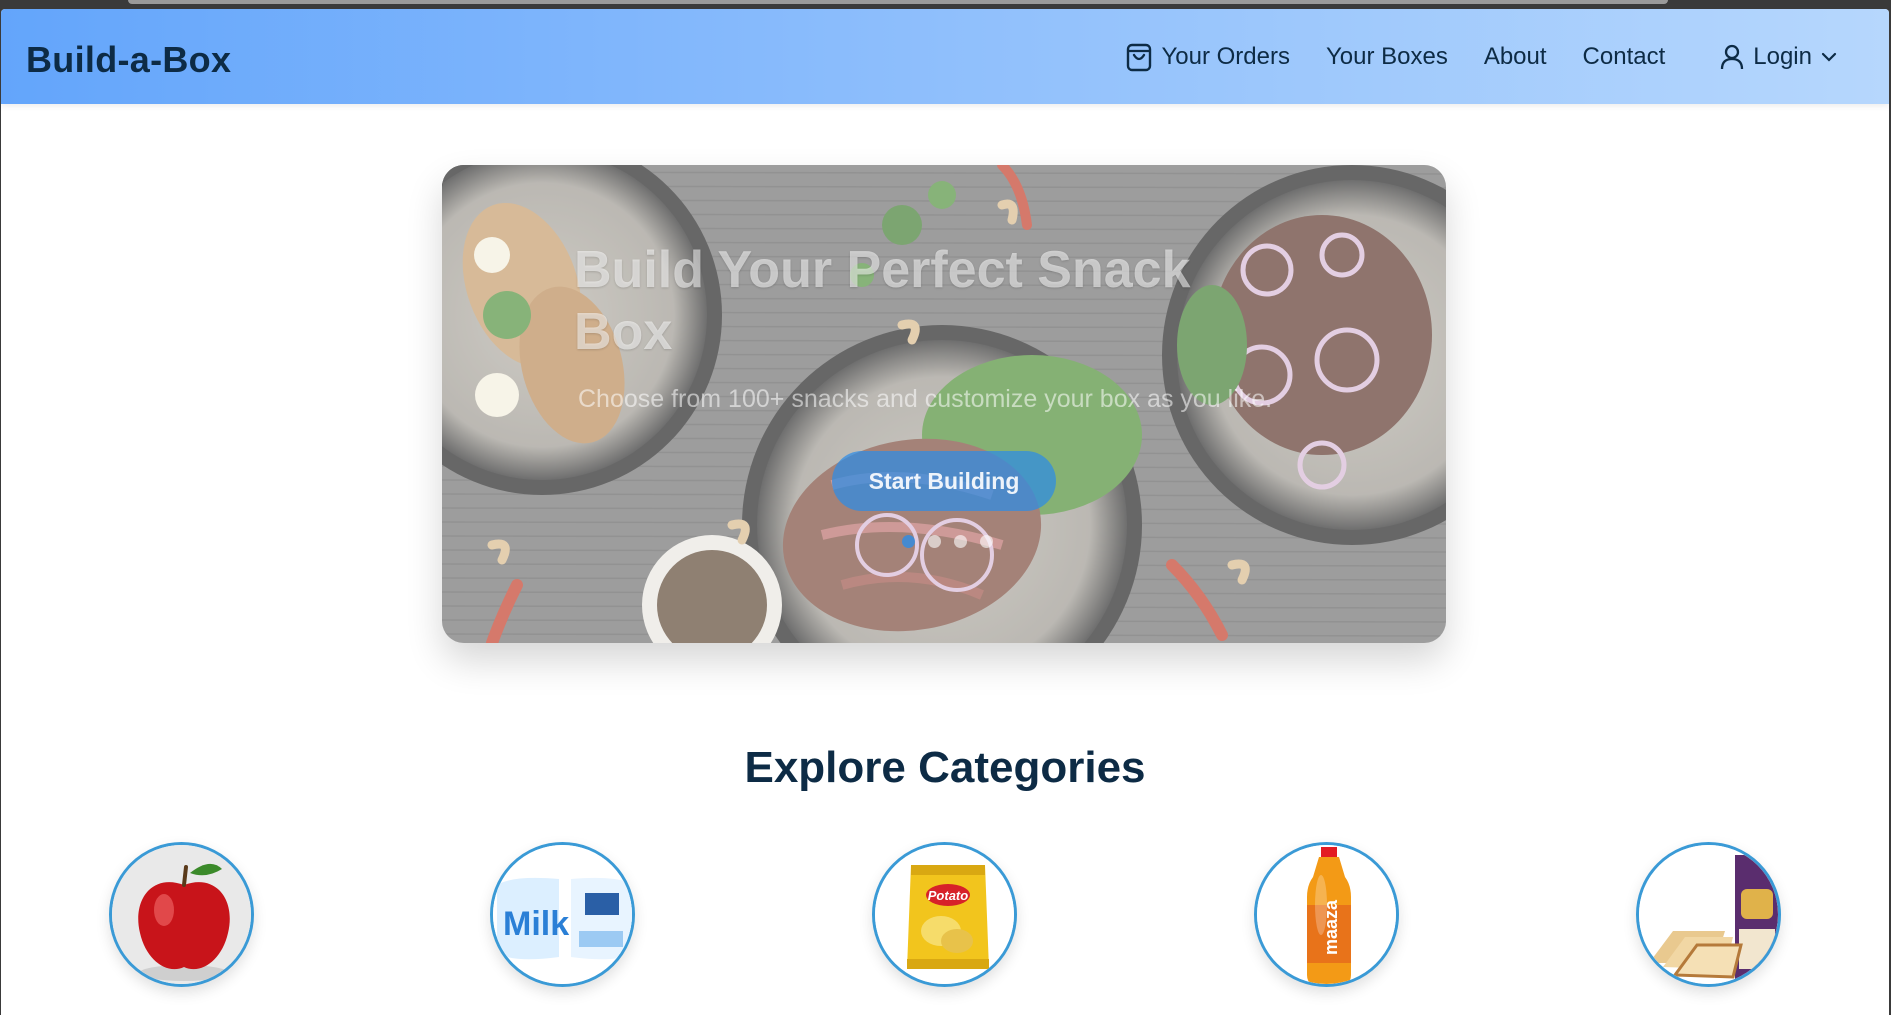 This screenshot has width=1891, height=1015. Describe the element at coordinates (1829, 57) in the screenshot. I see `chevron-down-icon` at that location.